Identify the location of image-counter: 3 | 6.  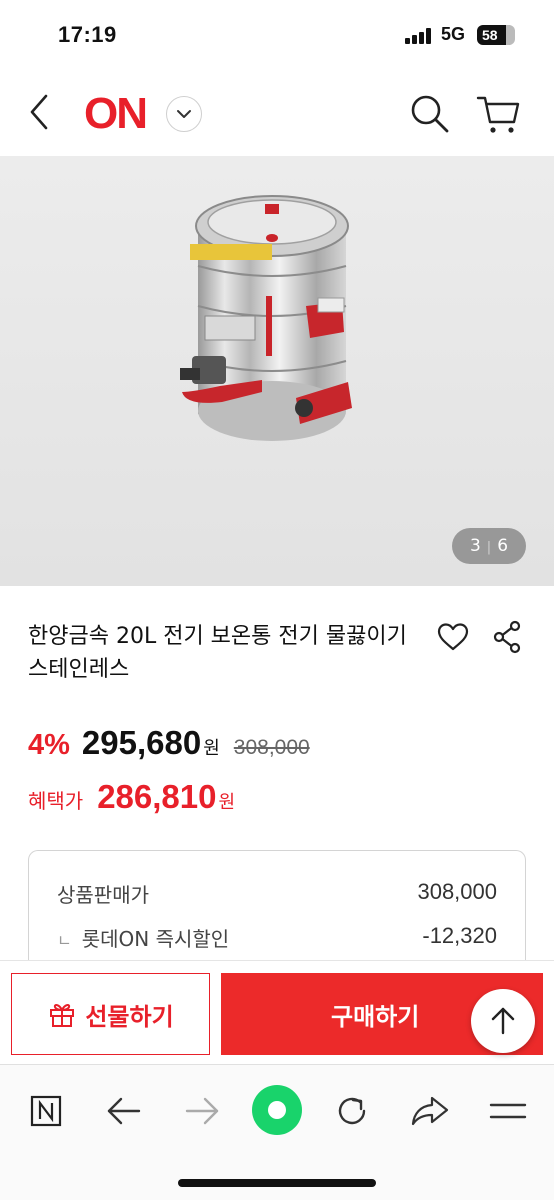
(489, 546).